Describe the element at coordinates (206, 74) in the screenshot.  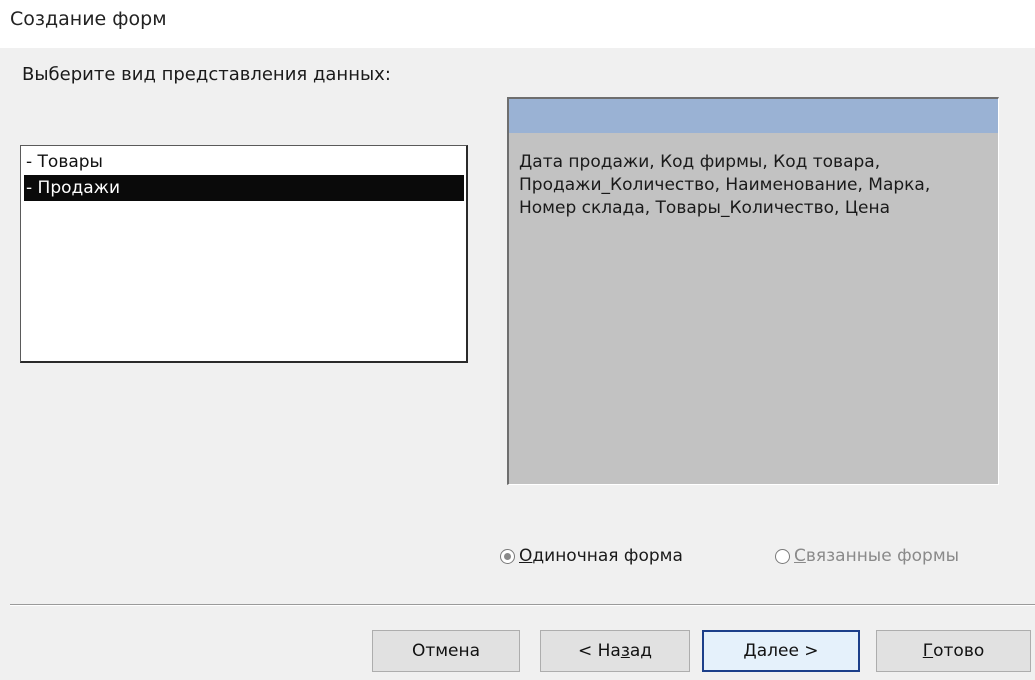
I see `view-prompt-label: Выберите вид представления данных:` at that location.